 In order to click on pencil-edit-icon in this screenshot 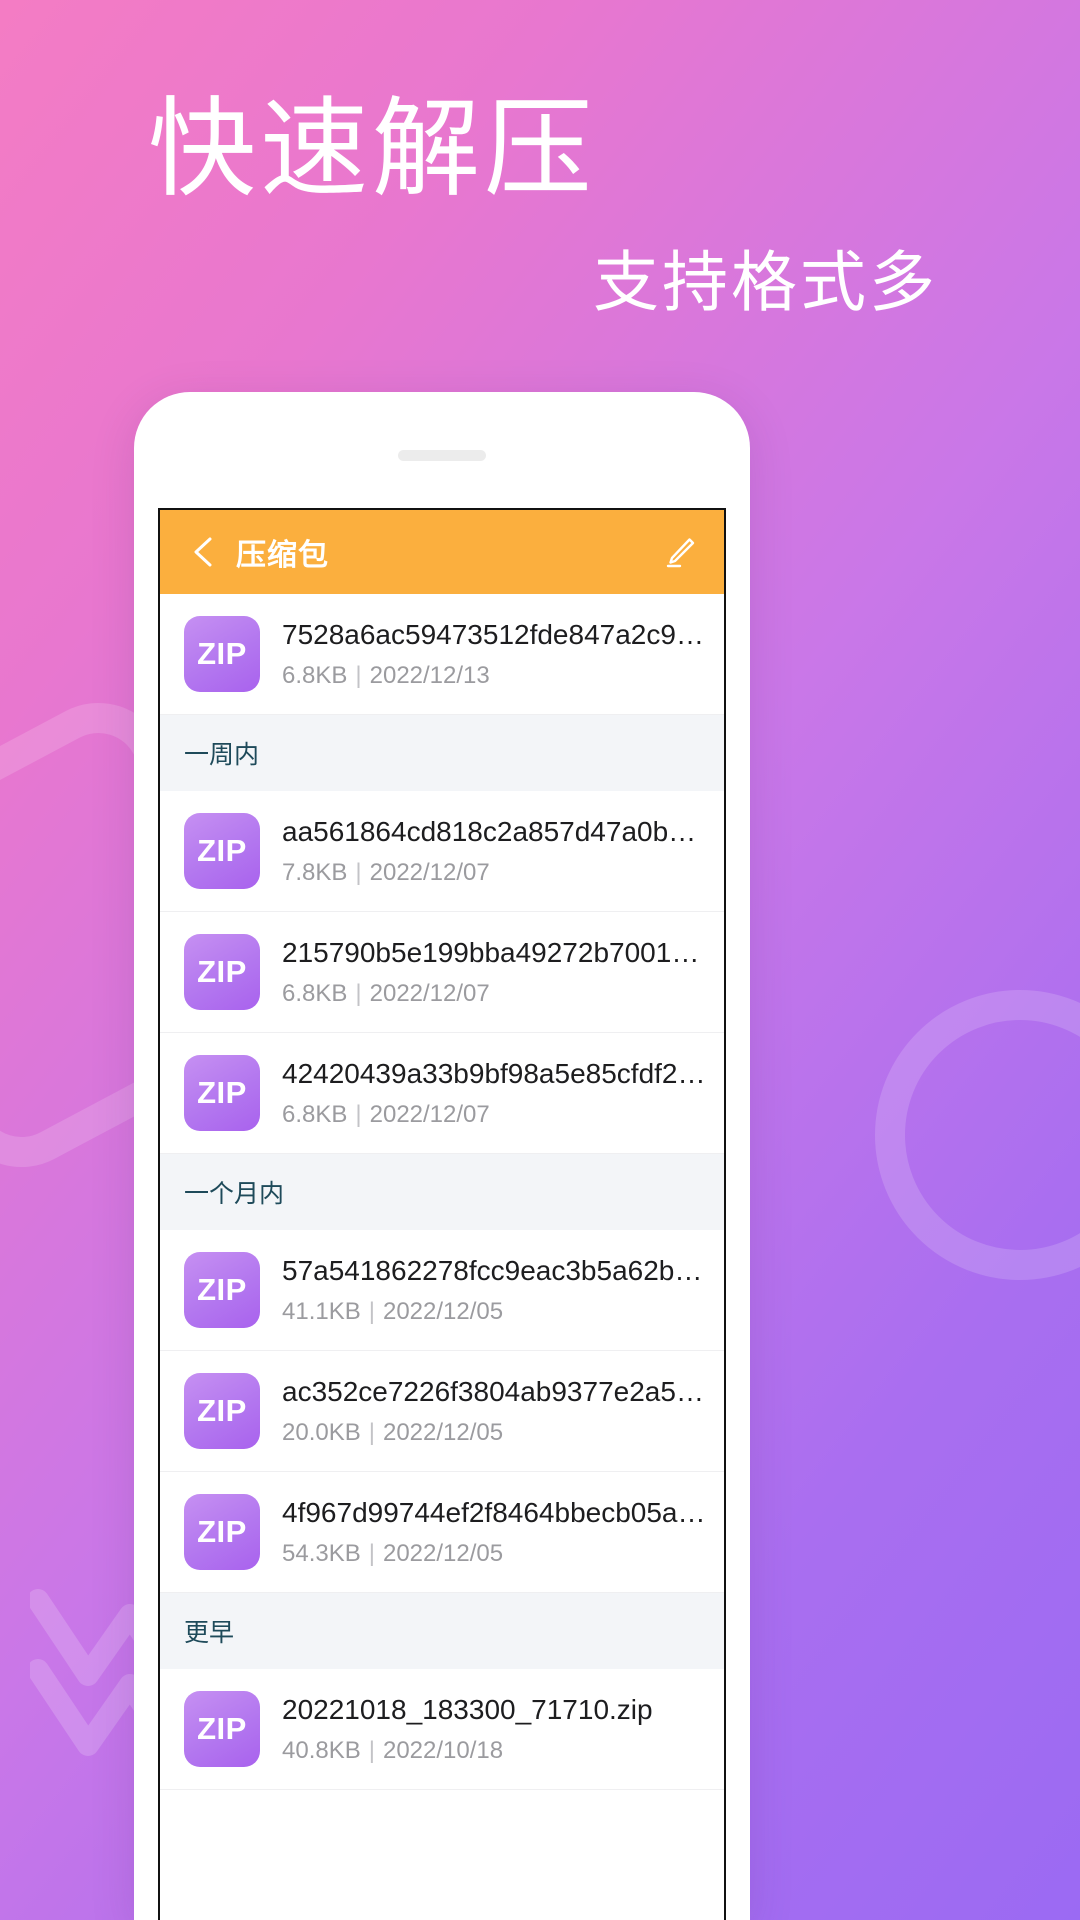, I will do `click(679, 552)`.